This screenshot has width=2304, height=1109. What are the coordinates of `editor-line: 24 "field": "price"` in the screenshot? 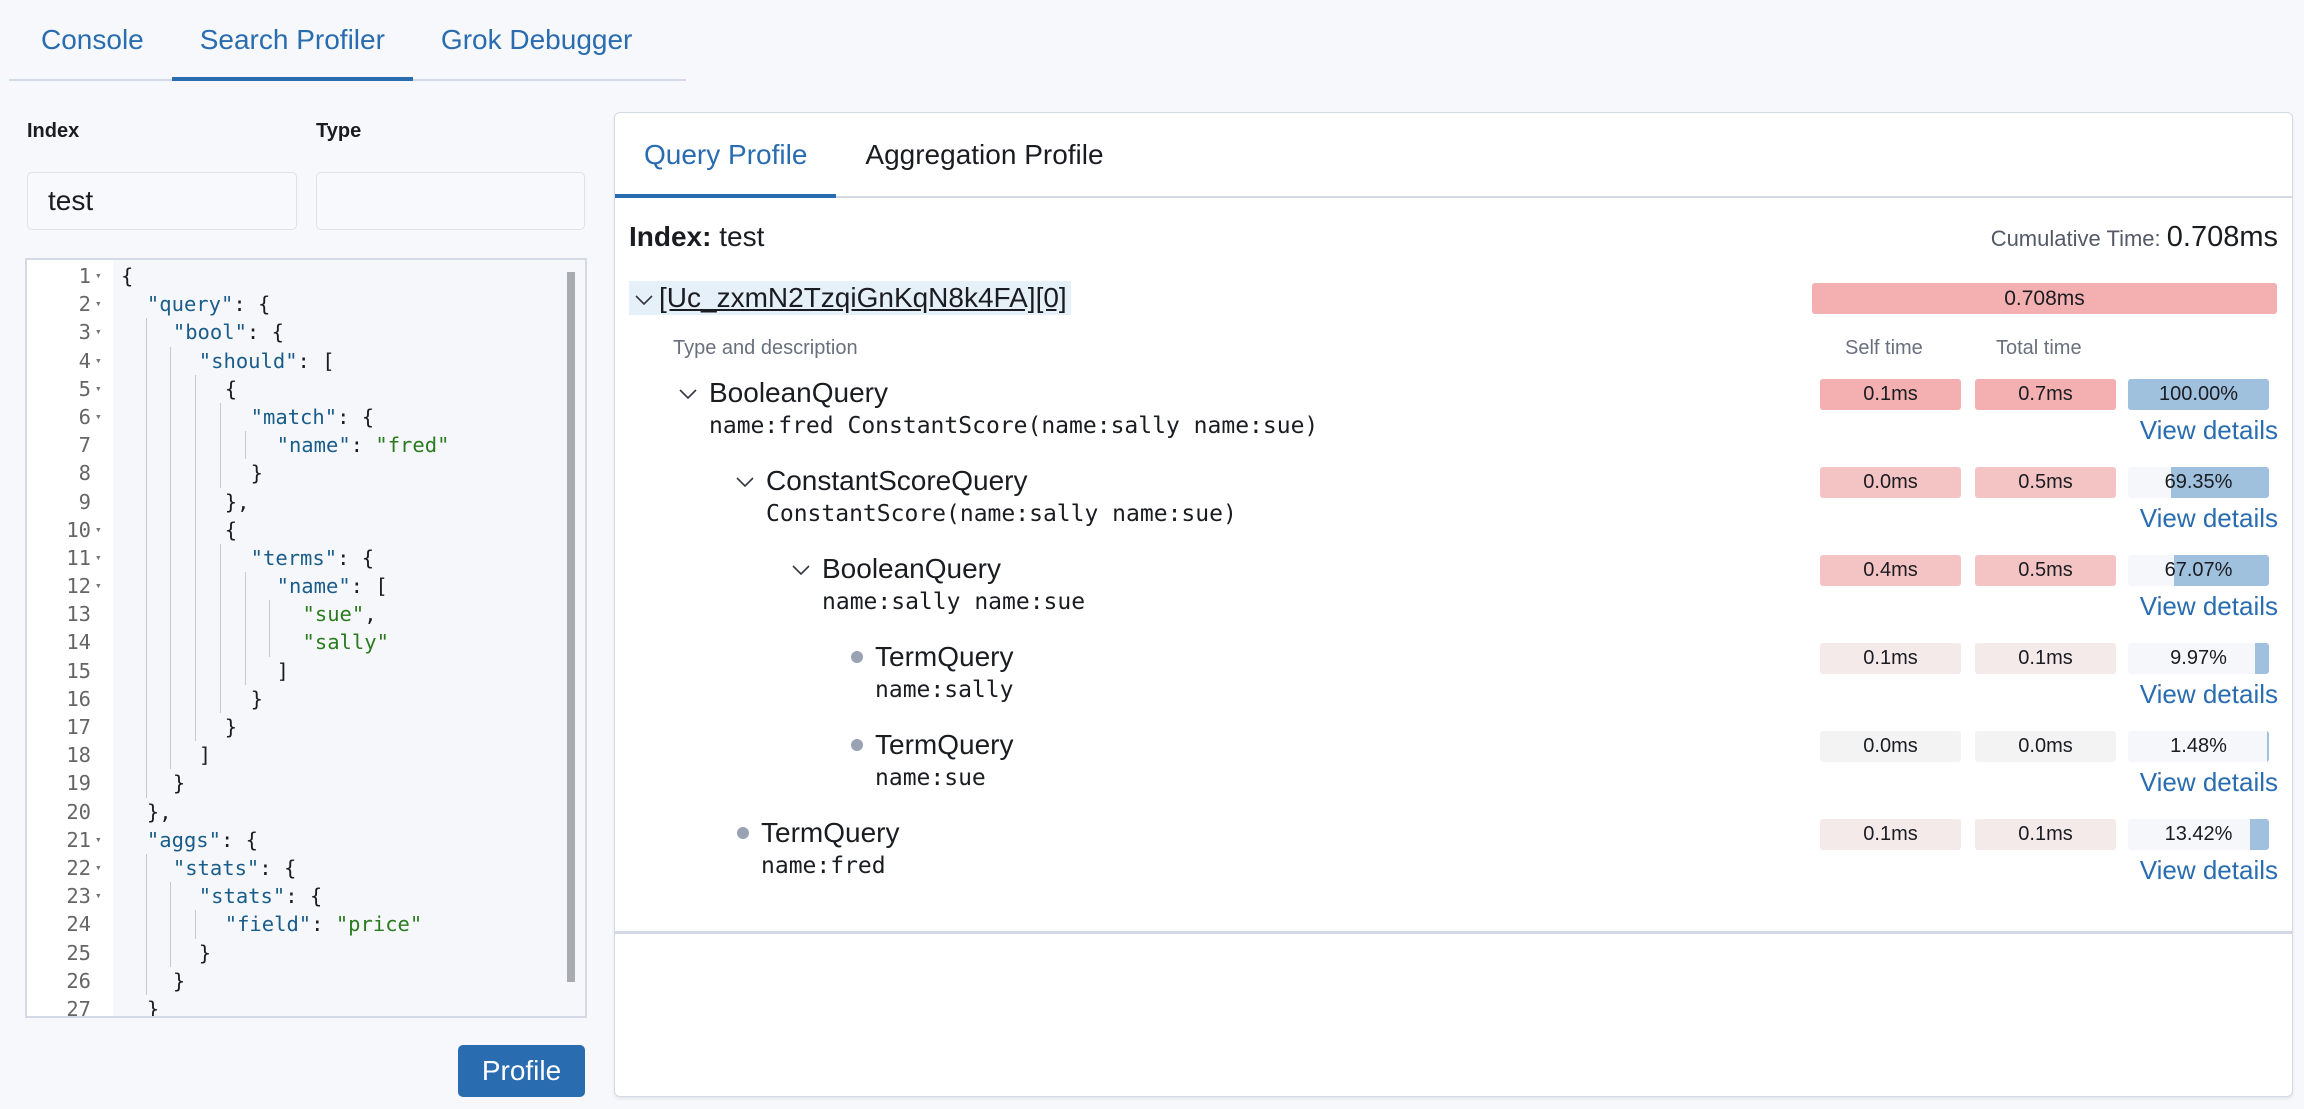 It's located at (306, 924).